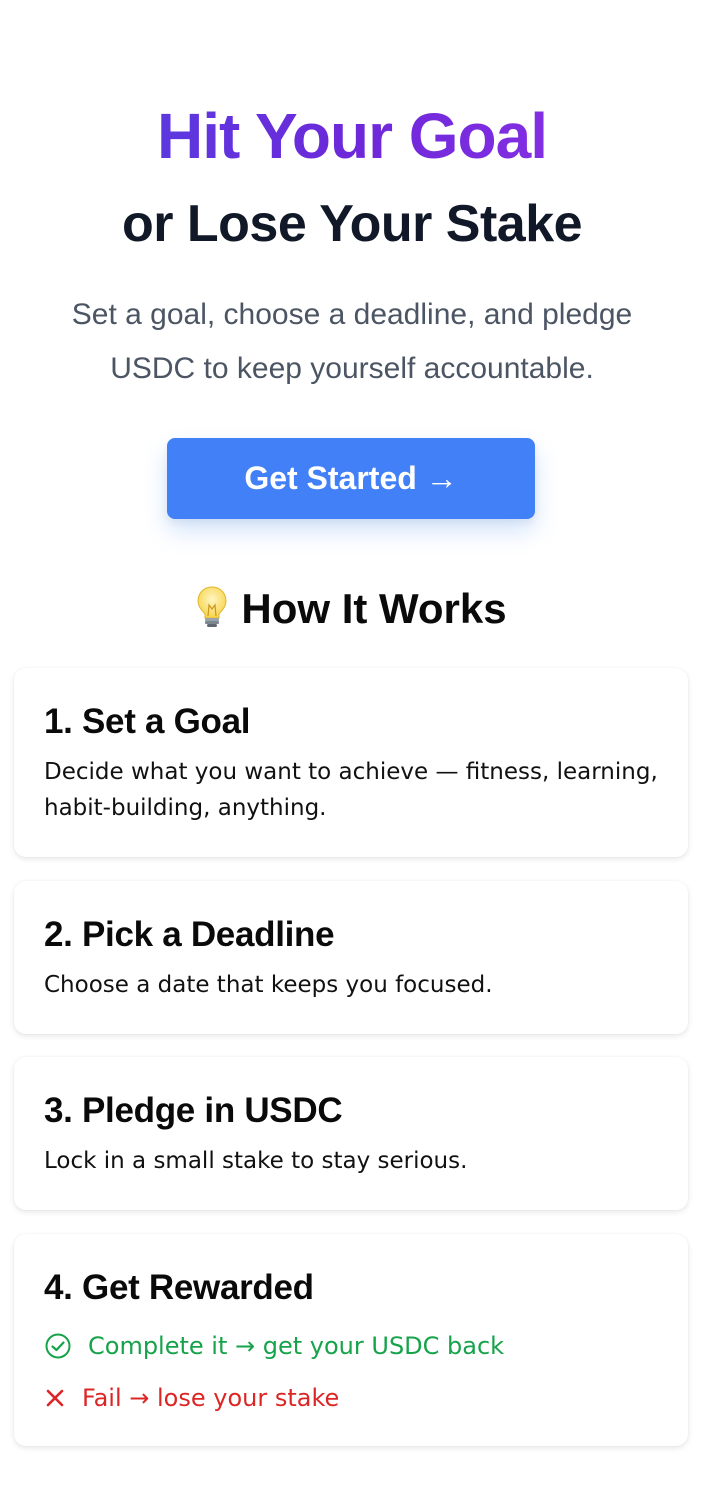  What do you see at coordinates (193, 1110) in the screenshot?
I see `step-title: 3. Pledge in USDC` at bounding box center [193, 1110].